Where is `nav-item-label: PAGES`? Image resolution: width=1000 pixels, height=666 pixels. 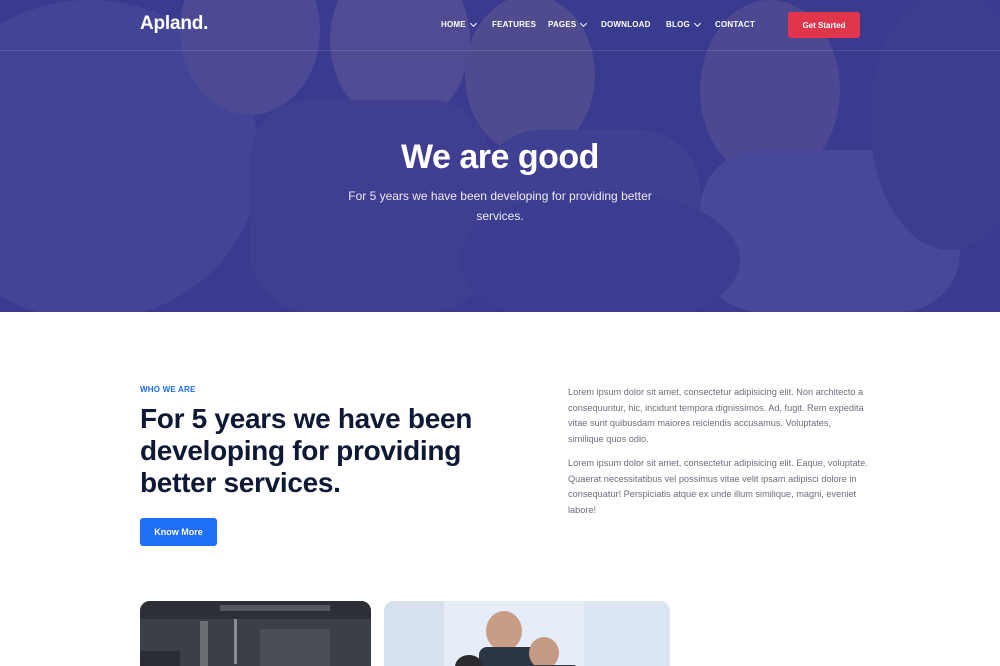
nav-item-label: PAGES is located at coordinates (562, 24).